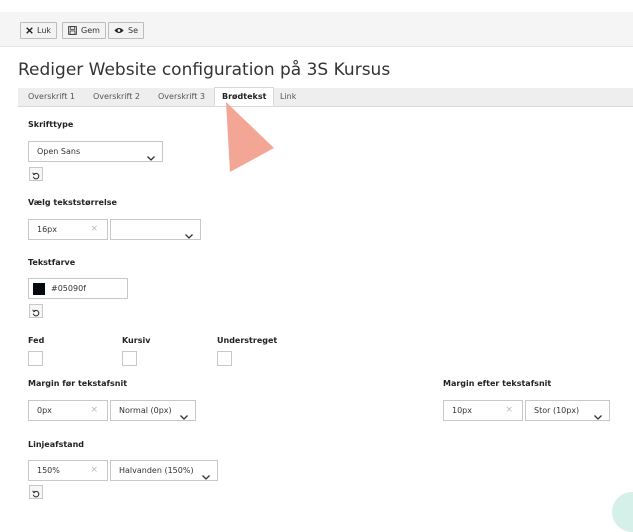 Image resolution: width=633 pixels, height=532 pixels. I want to click on margin-after-preset: Stor (10px), so click(557, 410).